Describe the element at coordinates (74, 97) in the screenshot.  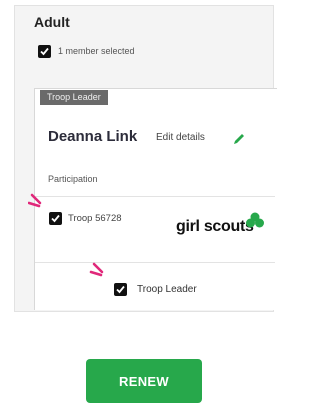
I see `role-tag: Troop Leader` at that location.